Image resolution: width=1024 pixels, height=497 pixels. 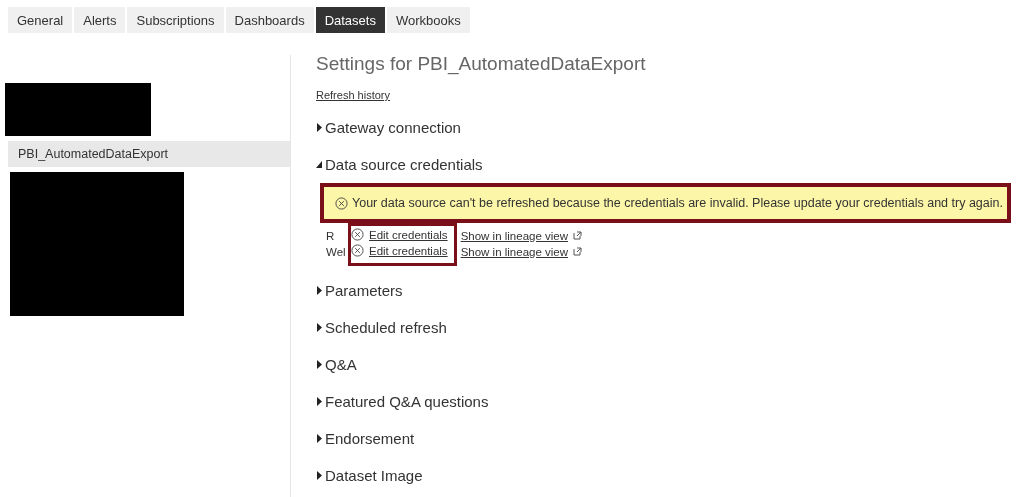 What do you see at coordinates (341, 364) in the screenshot?
I see `section-heading: Q&A` at bounding box center [341, 364].